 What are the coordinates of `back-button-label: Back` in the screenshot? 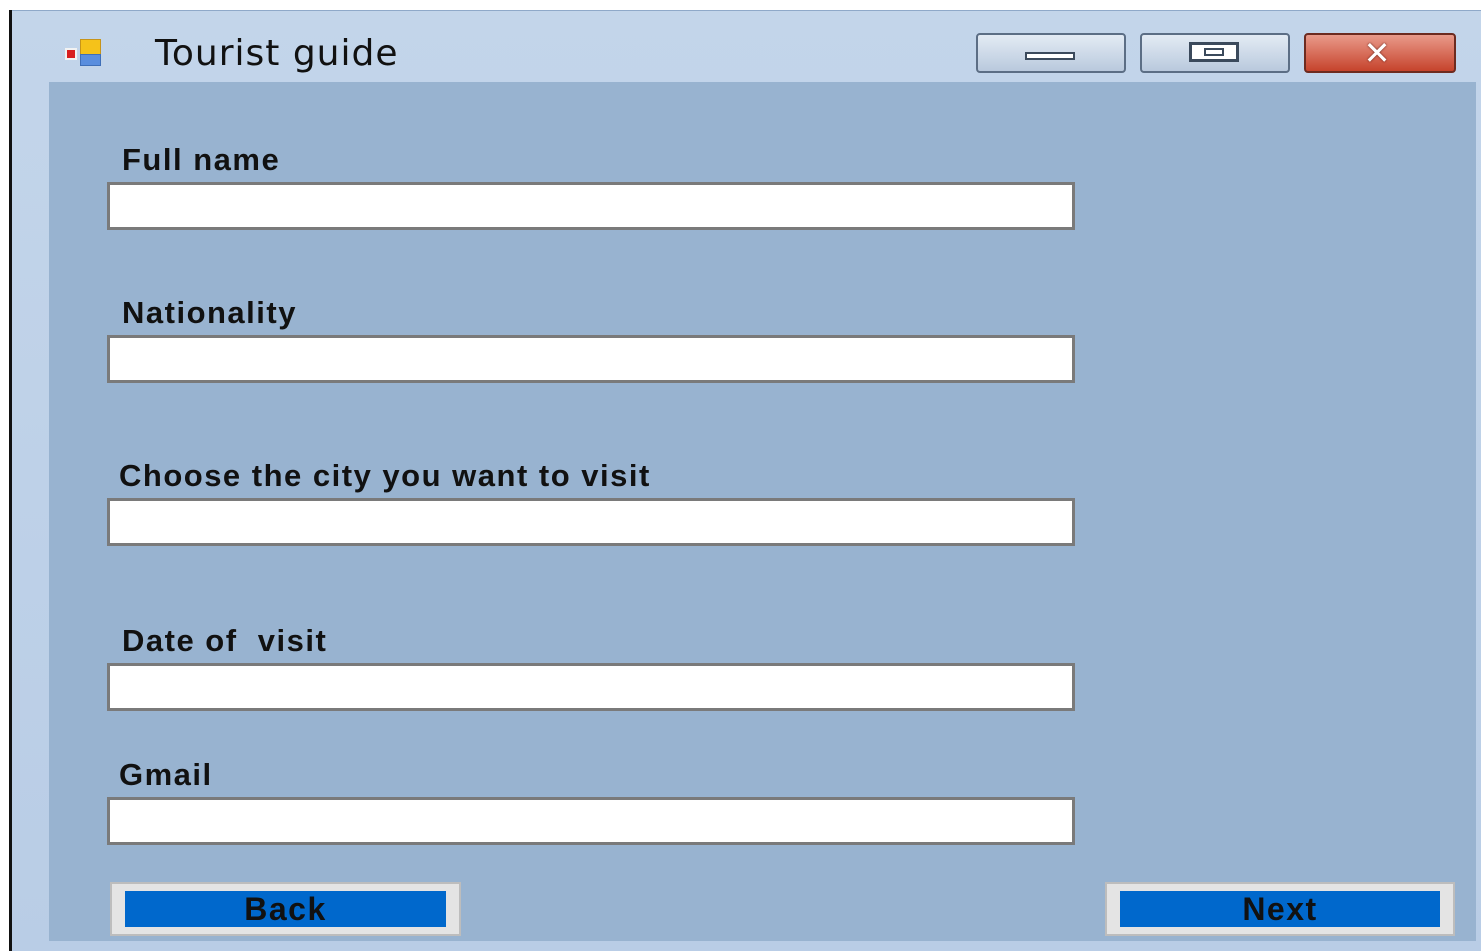 It's located at (285, 909).